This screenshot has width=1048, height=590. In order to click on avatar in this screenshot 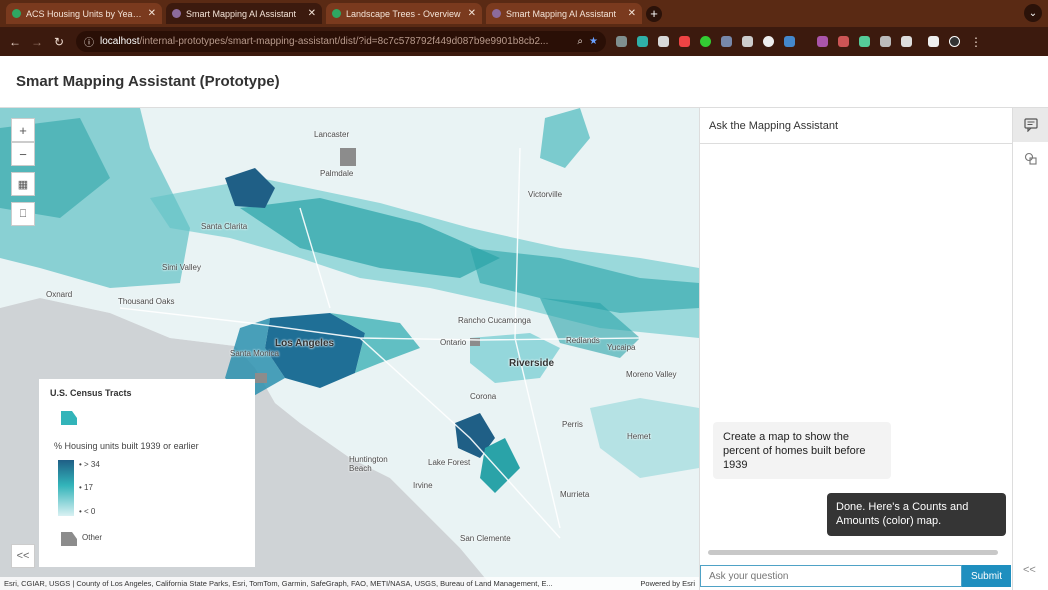, I will do `click(954, 41)`.